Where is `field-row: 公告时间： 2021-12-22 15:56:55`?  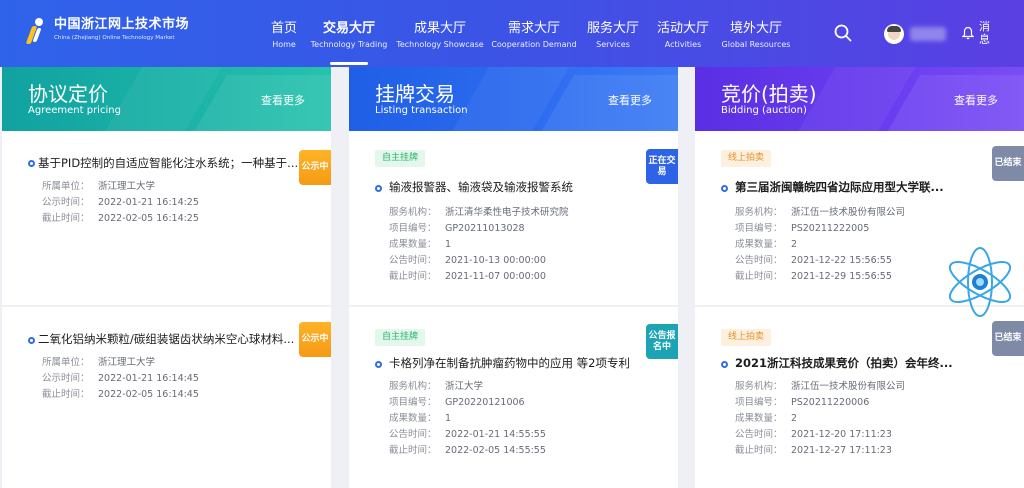 field-row: 公告时间： 2021-12-22 15:56:55 is located at coordinates (820, 261).